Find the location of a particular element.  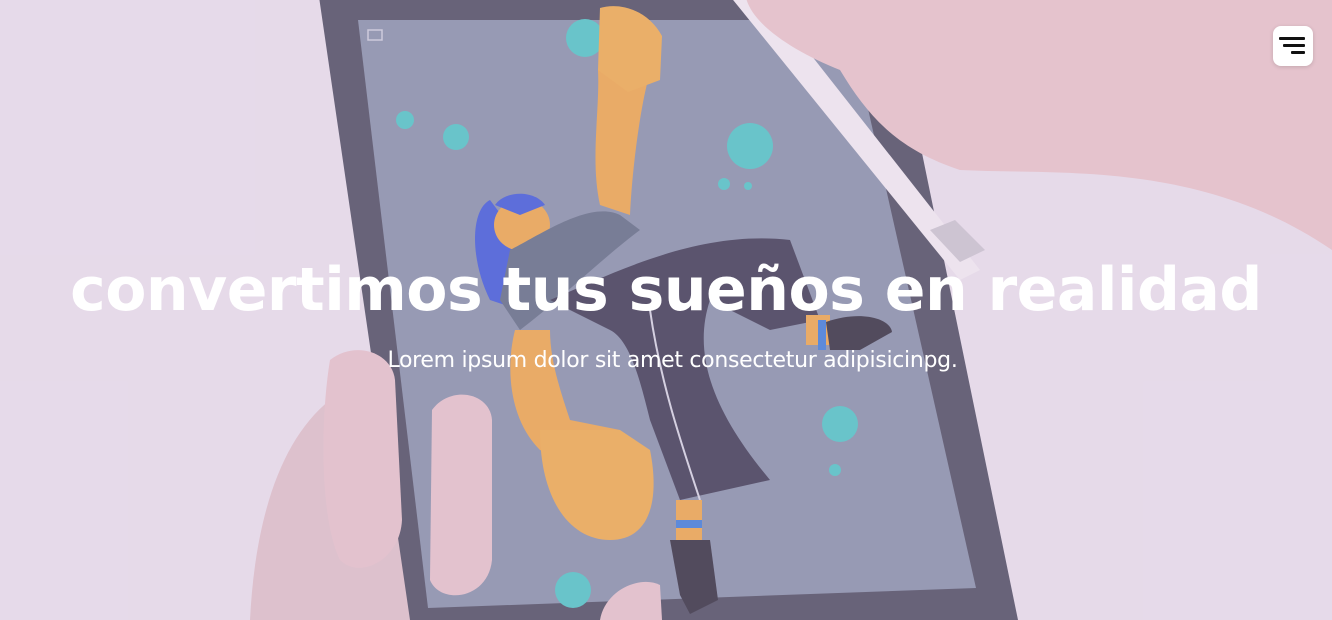

hero-title: convertimos tus sueños en realidad is located at coordinates (666, 290).